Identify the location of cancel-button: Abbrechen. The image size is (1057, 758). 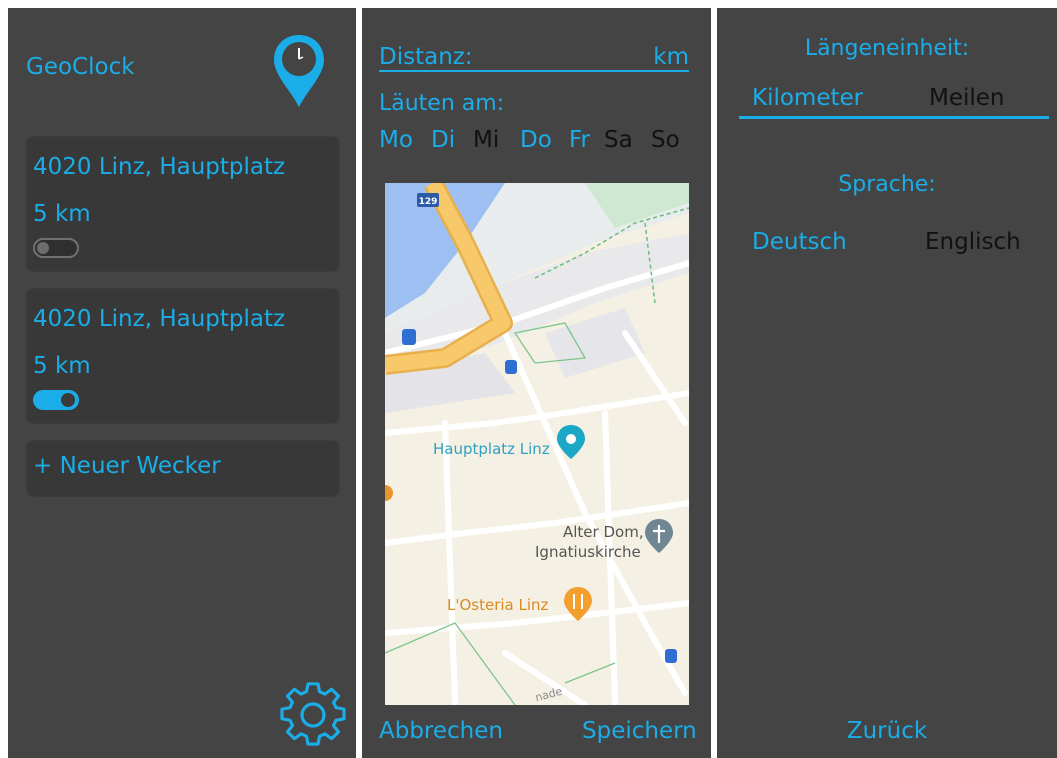
(441, 731).